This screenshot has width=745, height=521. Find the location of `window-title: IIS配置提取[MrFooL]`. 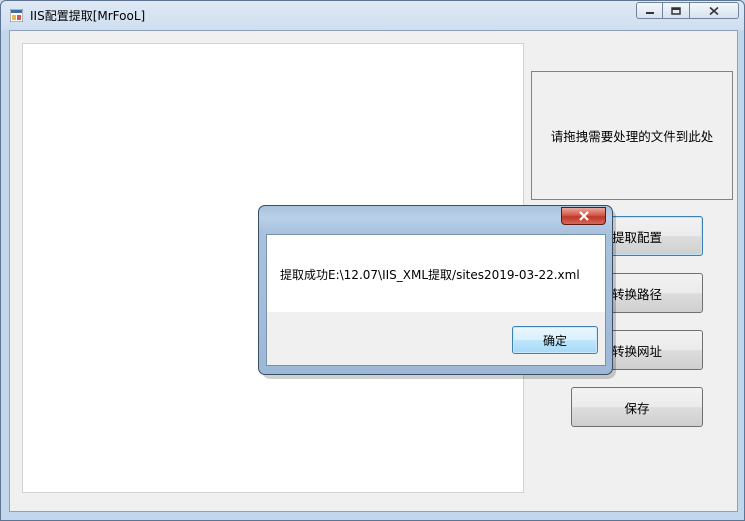

window-title: IIS配置提取[MrFooL] is located at coordinates (88, 16).